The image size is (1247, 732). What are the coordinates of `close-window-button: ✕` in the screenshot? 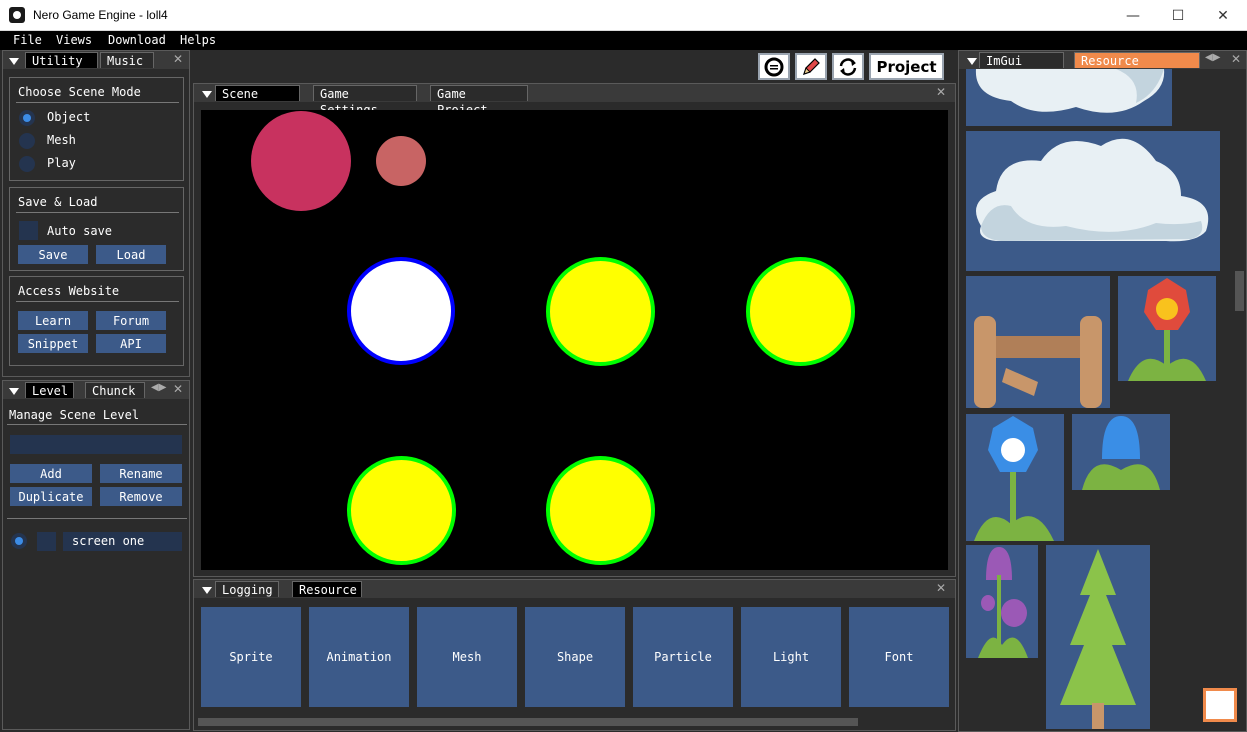 It's located at (1223, 15).